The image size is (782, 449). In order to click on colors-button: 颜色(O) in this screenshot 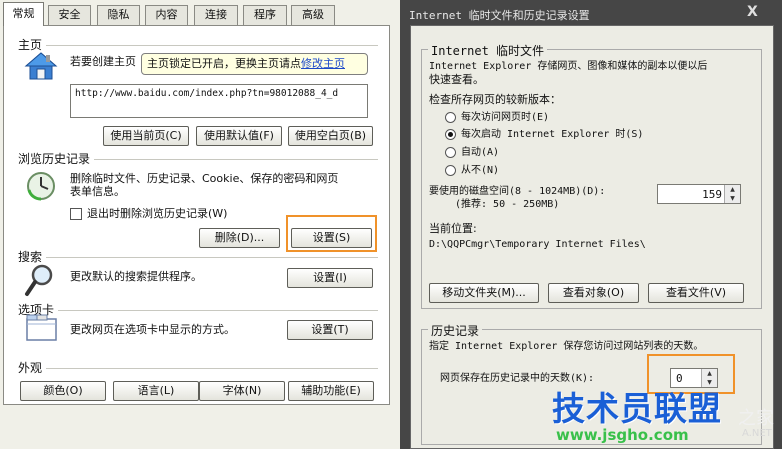, I will do `click(63, 391)`.